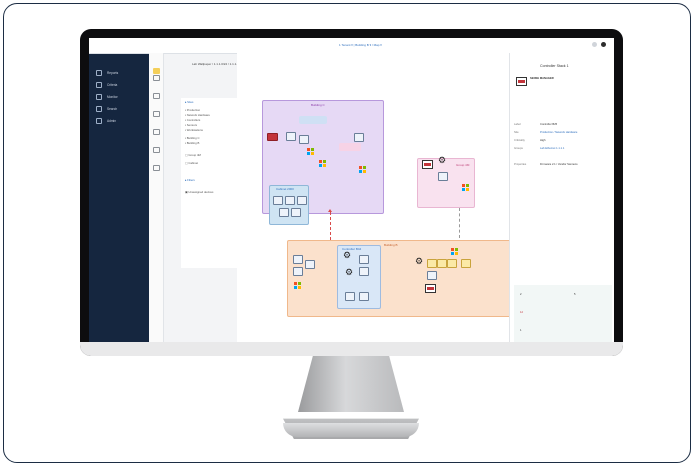  I want to click on sidebar-item-reports: Reports, so click(107, 73).